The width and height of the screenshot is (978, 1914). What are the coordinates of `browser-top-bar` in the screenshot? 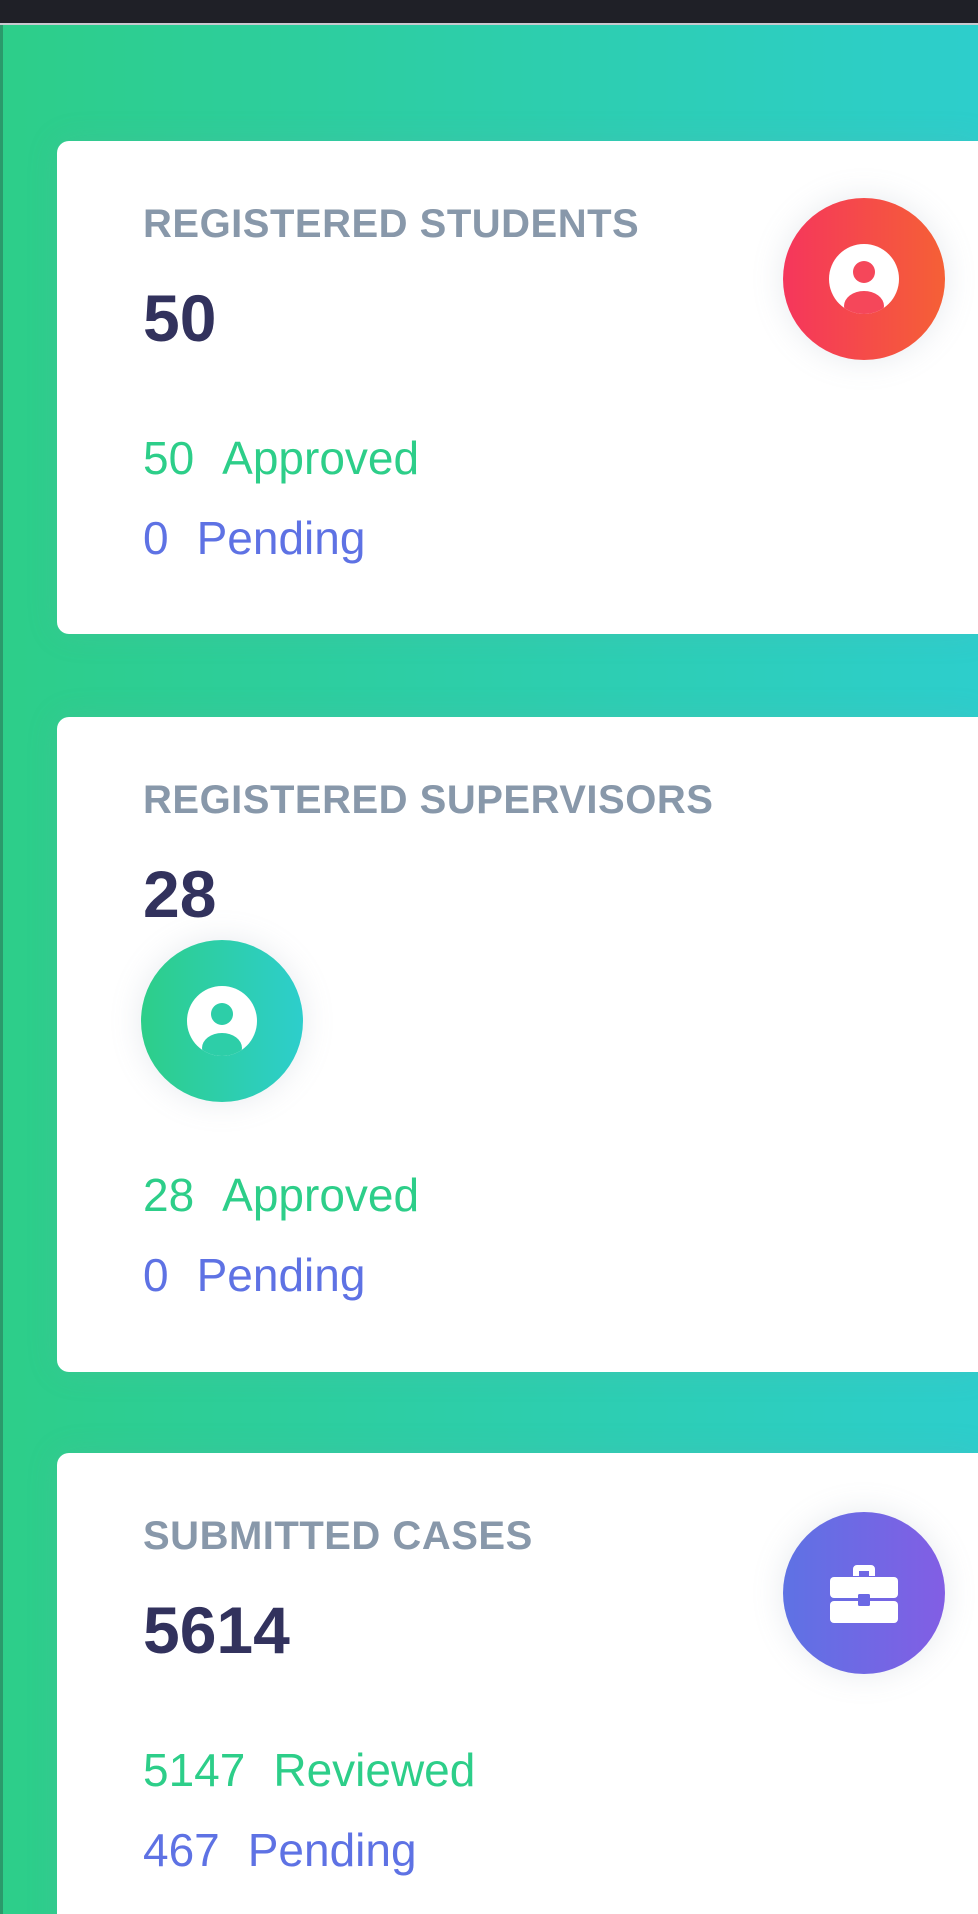 It's located at (489, 12).